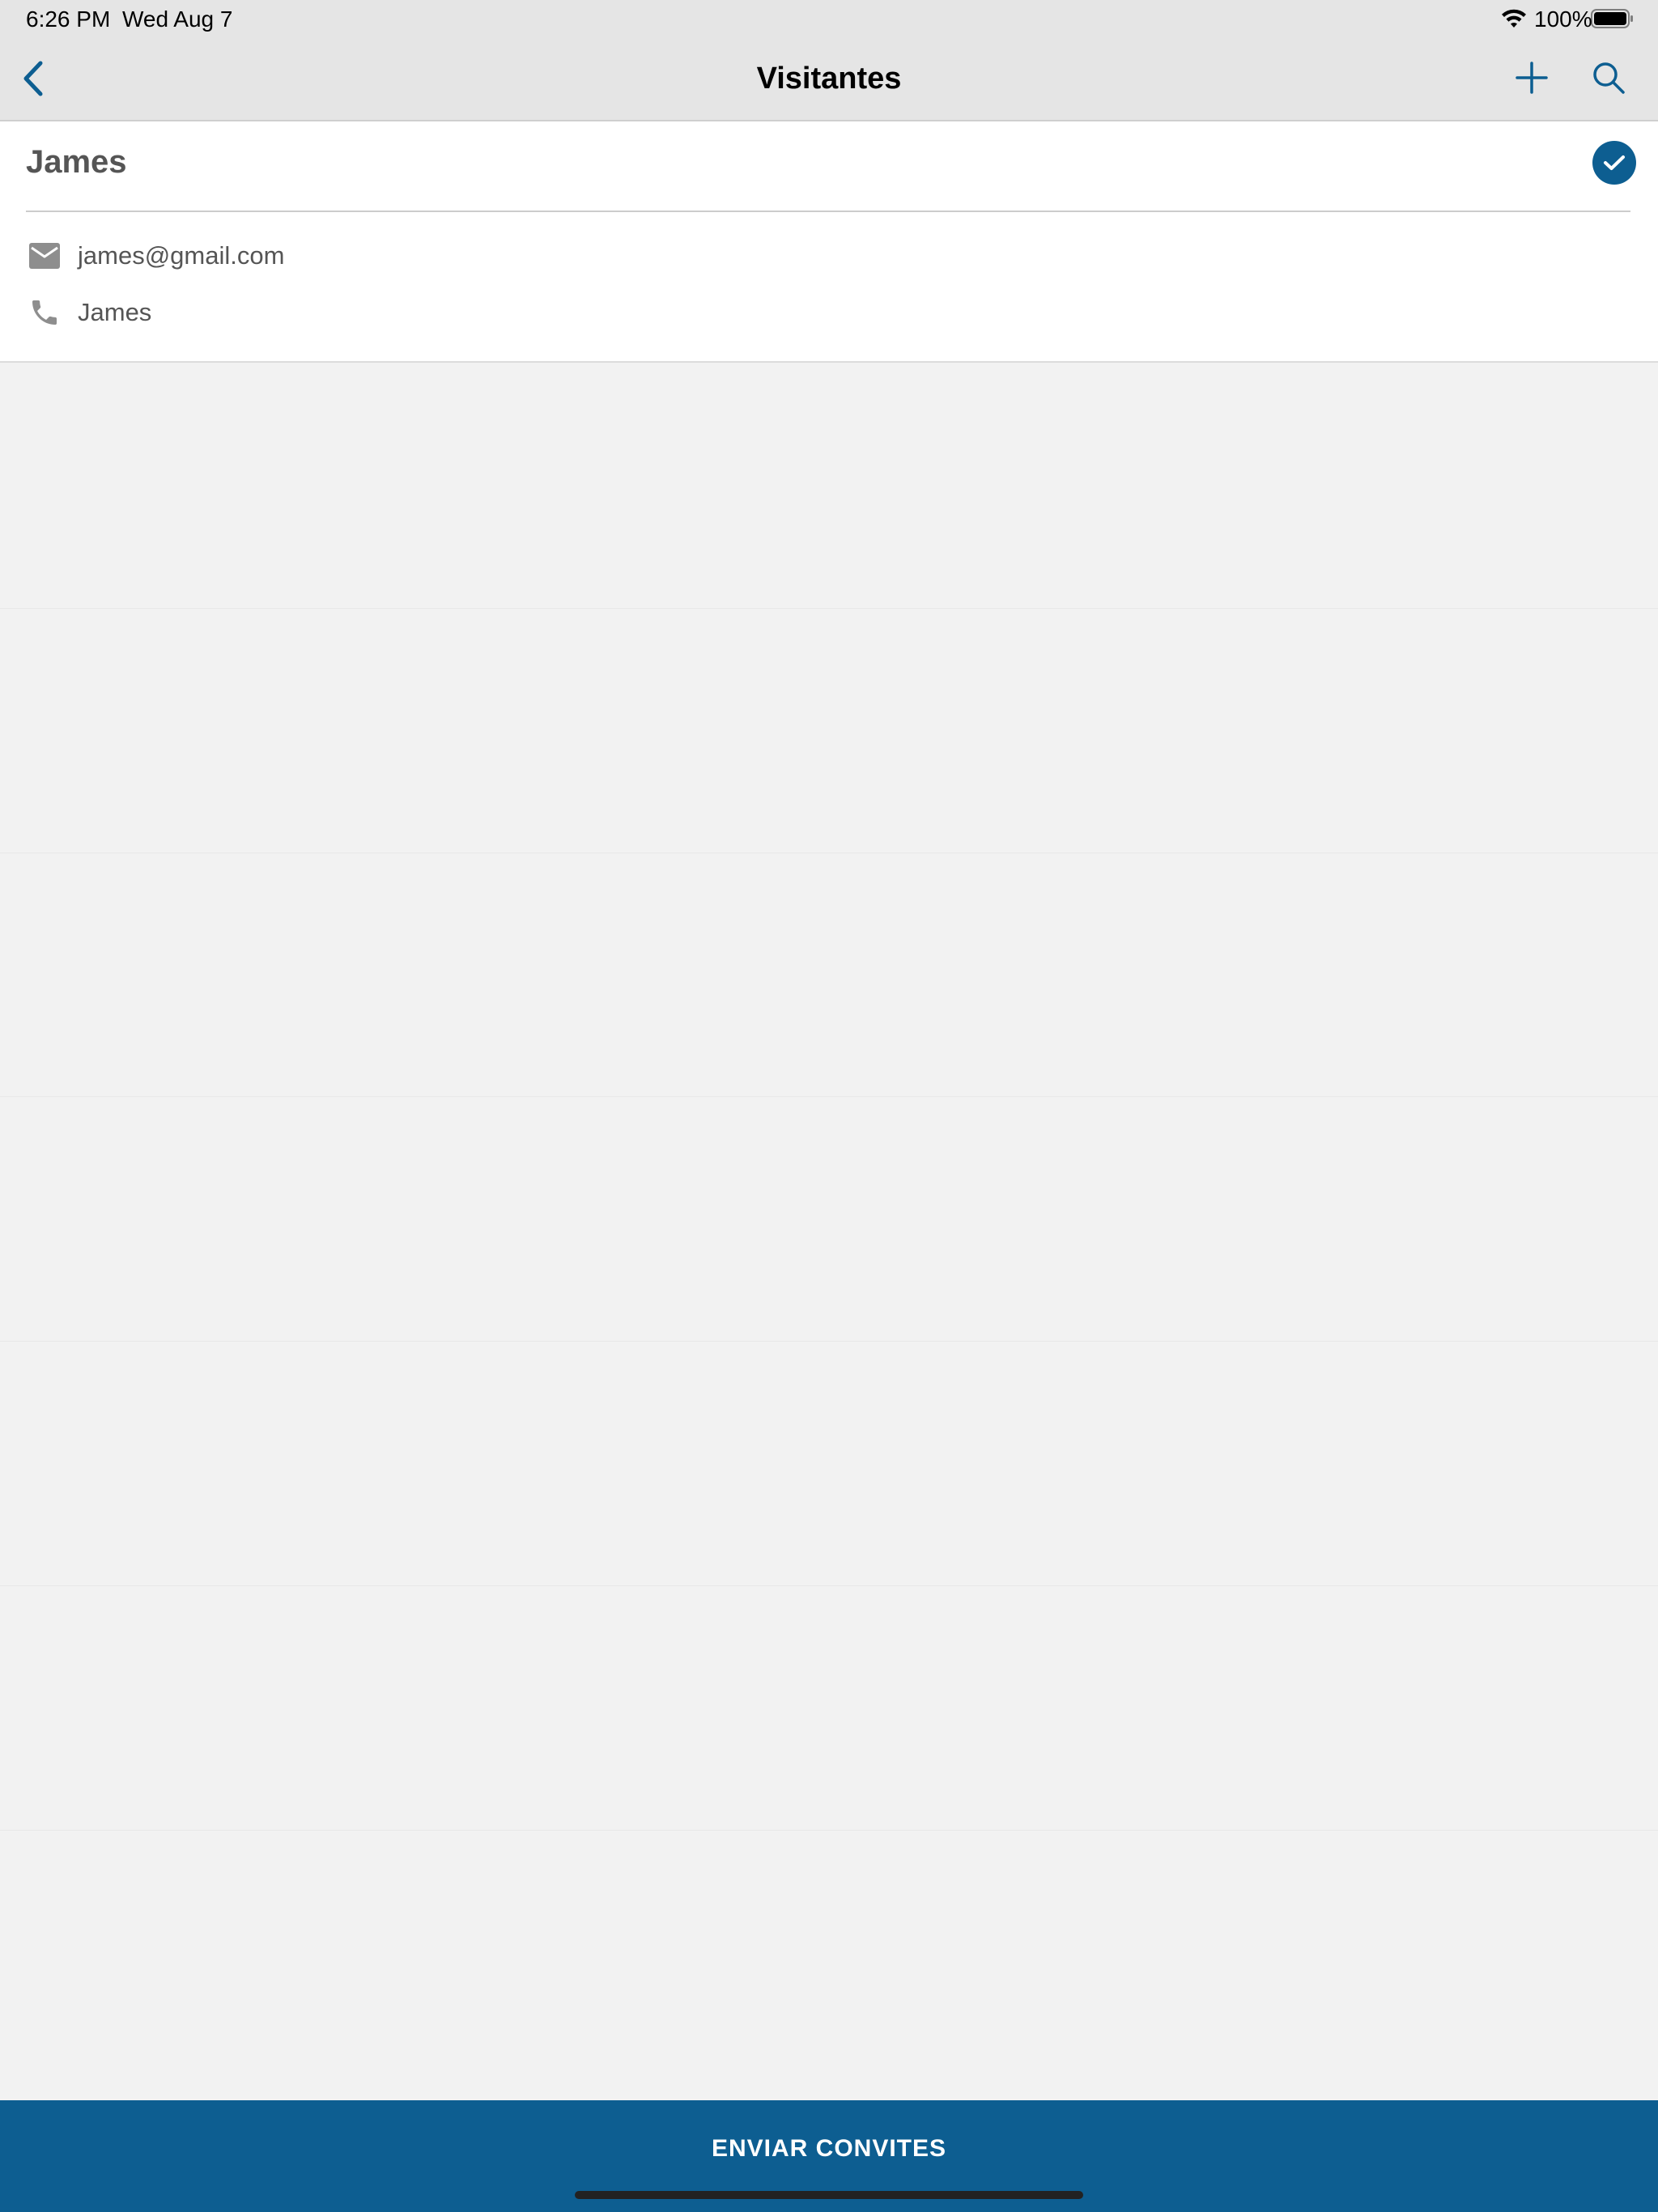  I want to click on visitor-email-row: james@gmail.com, so click(155, 256).